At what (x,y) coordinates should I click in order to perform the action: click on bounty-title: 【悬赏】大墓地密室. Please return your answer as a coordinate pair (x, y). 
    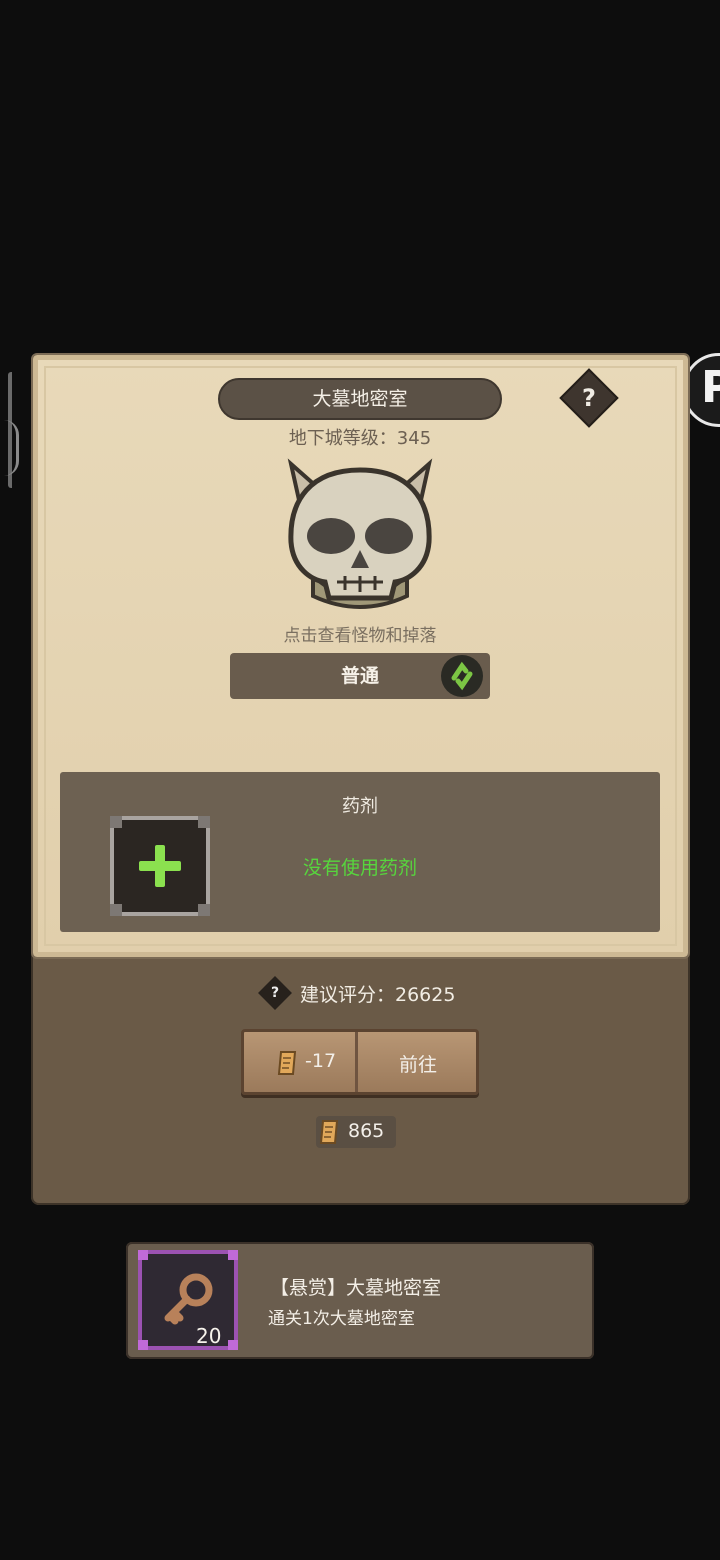
    Looking at the image, I should click on (356, 1288).